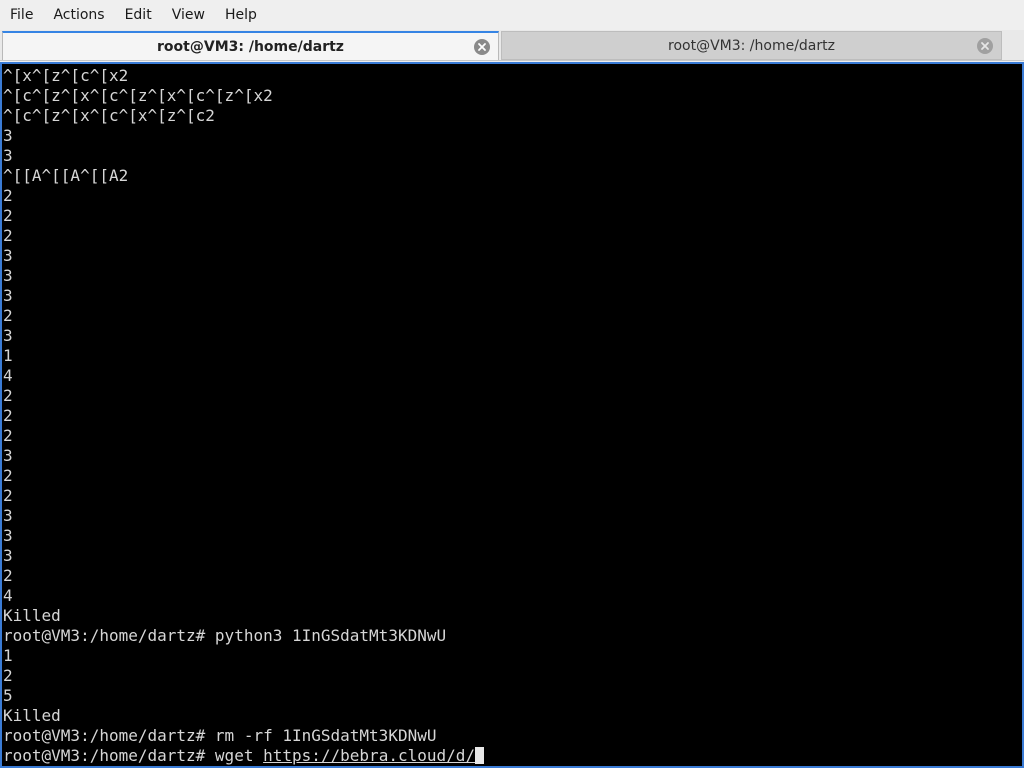 The image size is (1024, 768). What do you see at coordinates (512, 15) in the screenshot?
I see `menu-bar: File Actions Edit View Help` at bounding box center [512, 15].